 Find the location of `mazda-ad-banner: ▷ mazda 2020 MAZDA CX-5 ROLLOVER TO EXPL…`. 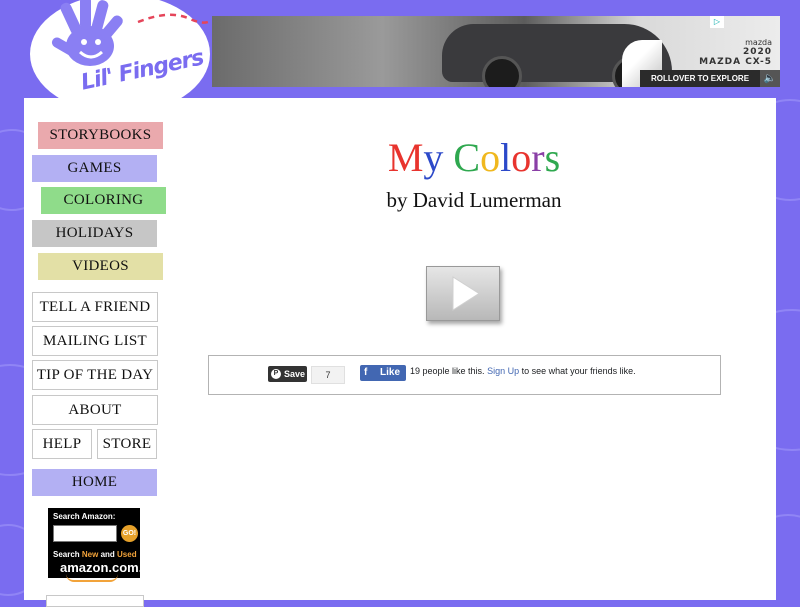

mazda-ad-banner: ▷ mazda 2020 MAZDA CX-5 ROLLOVER TO EXPL… is located at coordinates (496, 51).